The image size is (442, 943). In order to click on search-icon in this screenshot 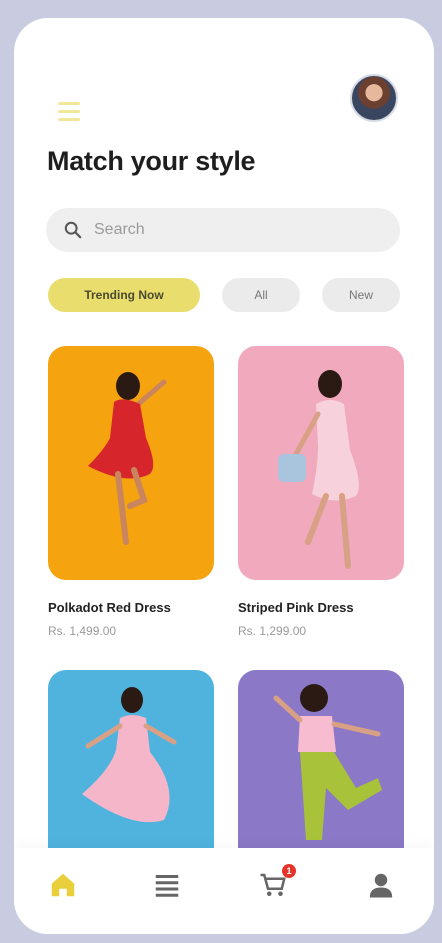, I will do `click(73, 230)`.